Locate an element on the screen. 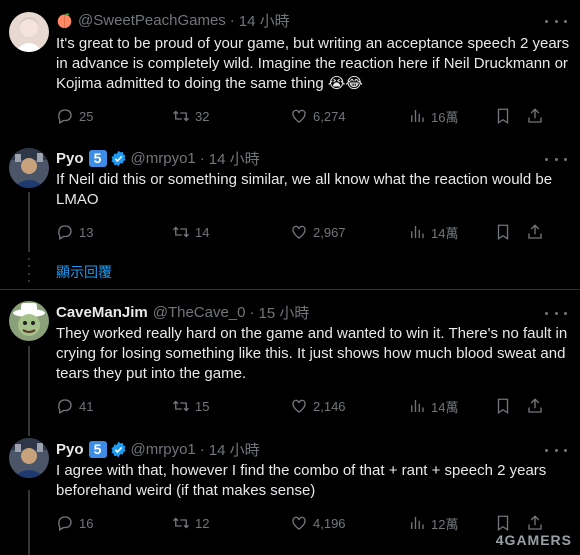 The height and width of the screenshot is (555, 580). tweet-header: CaveManJim @TheCave_0 · 15 小時 is located at coordinates (182, 312).